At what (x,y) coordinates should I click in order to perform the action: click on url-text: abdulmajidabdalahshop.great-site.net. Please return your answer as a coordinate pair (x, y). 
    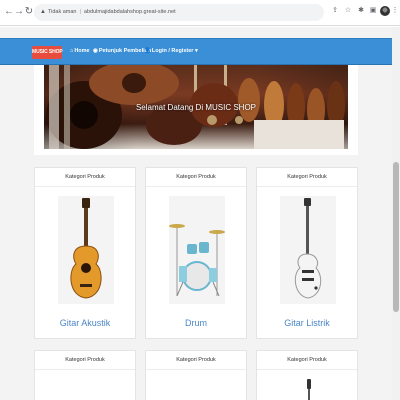
    Looking at the image, I should click on (129, 12).